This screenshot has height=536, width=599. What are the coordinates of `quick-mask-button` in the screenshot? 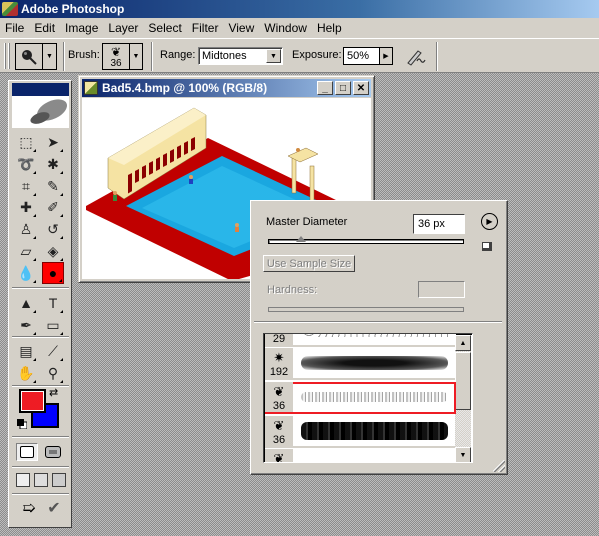 It's located at (53, 452).